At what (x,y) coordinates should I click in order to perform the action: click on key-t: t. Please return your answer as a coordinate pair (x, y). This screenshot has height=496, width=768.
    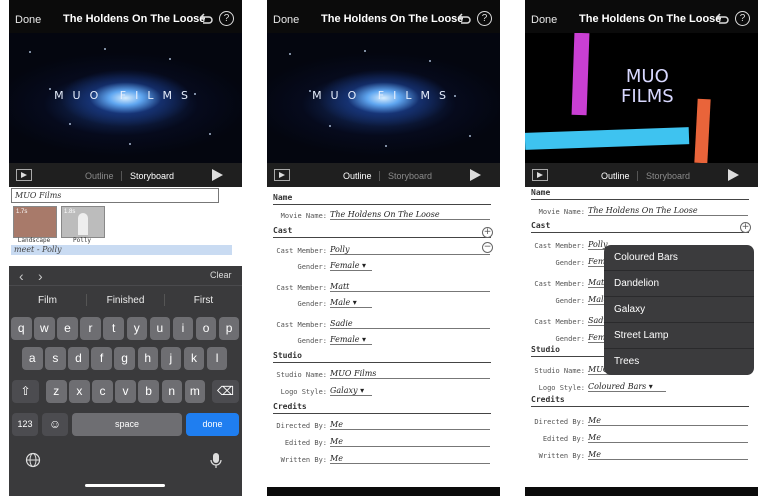
    Looking at the image, I should click on (113, 328).